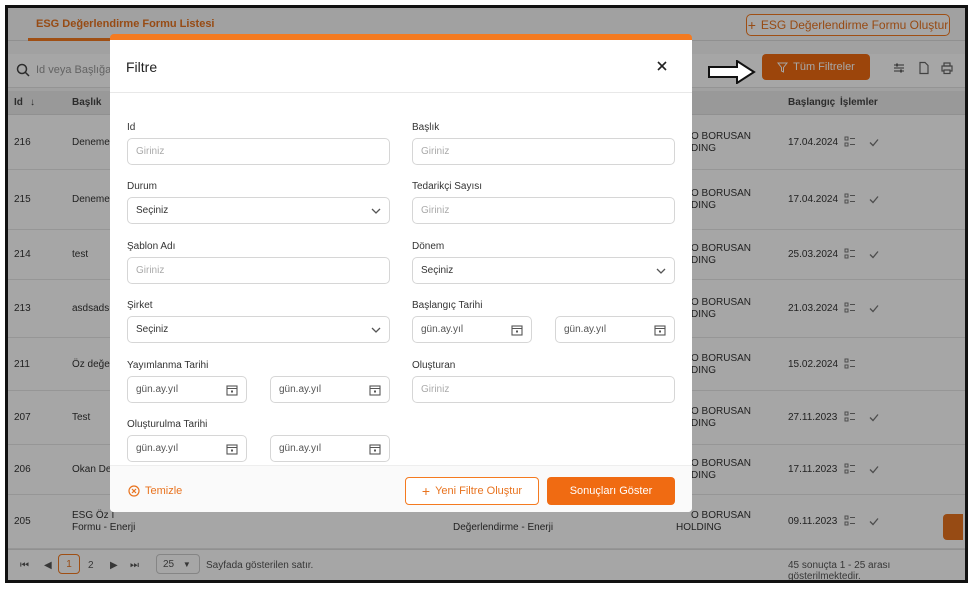 The height and width of the screenshot is (593, 975). Describe the element at coordinates (187, 448) in the screenshot. I see `created-date-from-input: gün.ay.yıl` at that location.